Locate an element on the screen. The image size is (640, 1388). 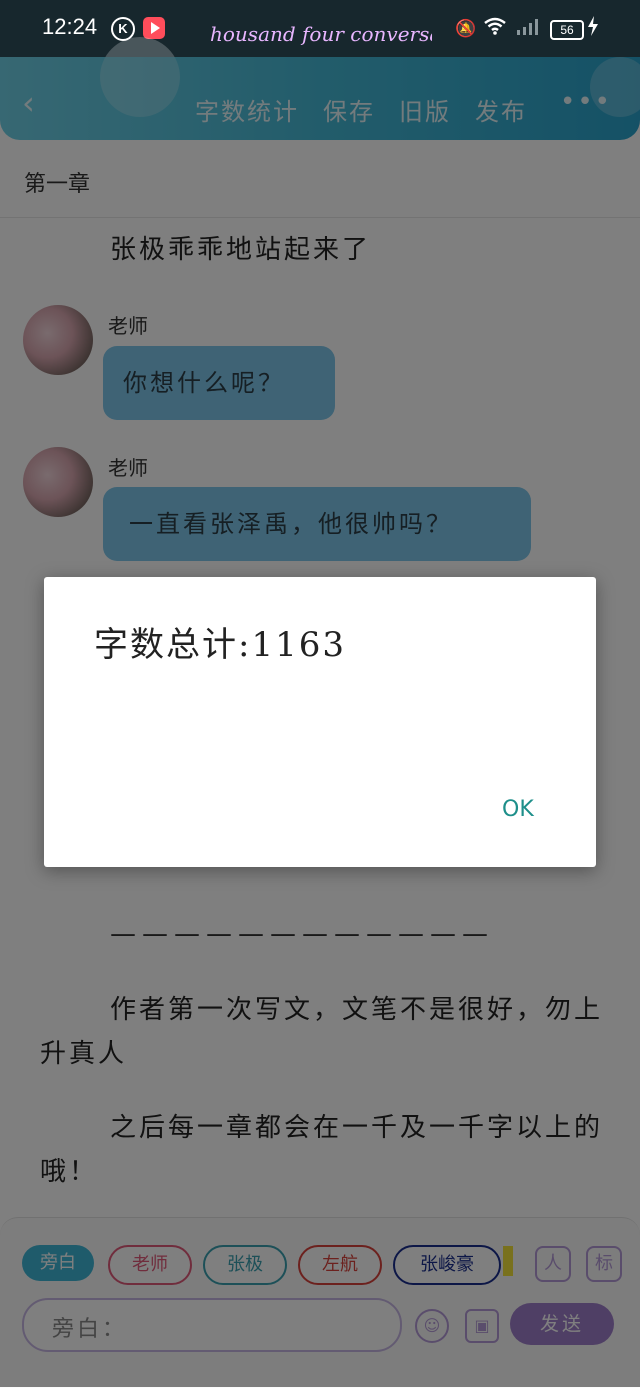
video-app-icon is located at coordinates (154, 28).